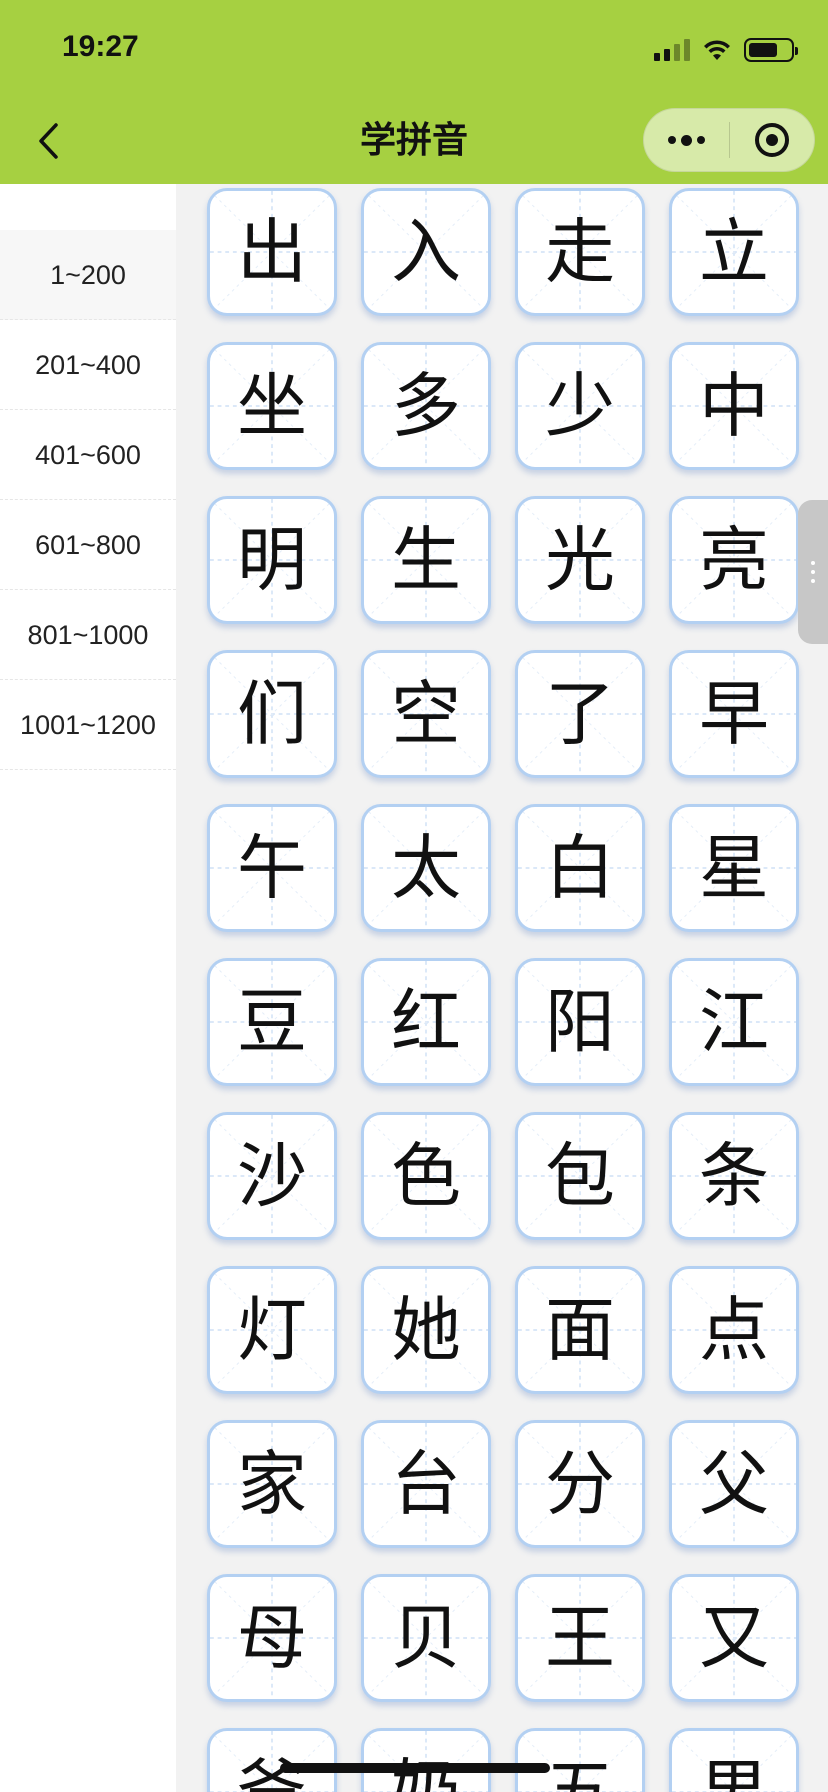  I want to click on character-label: 包, so click(580, 1176).